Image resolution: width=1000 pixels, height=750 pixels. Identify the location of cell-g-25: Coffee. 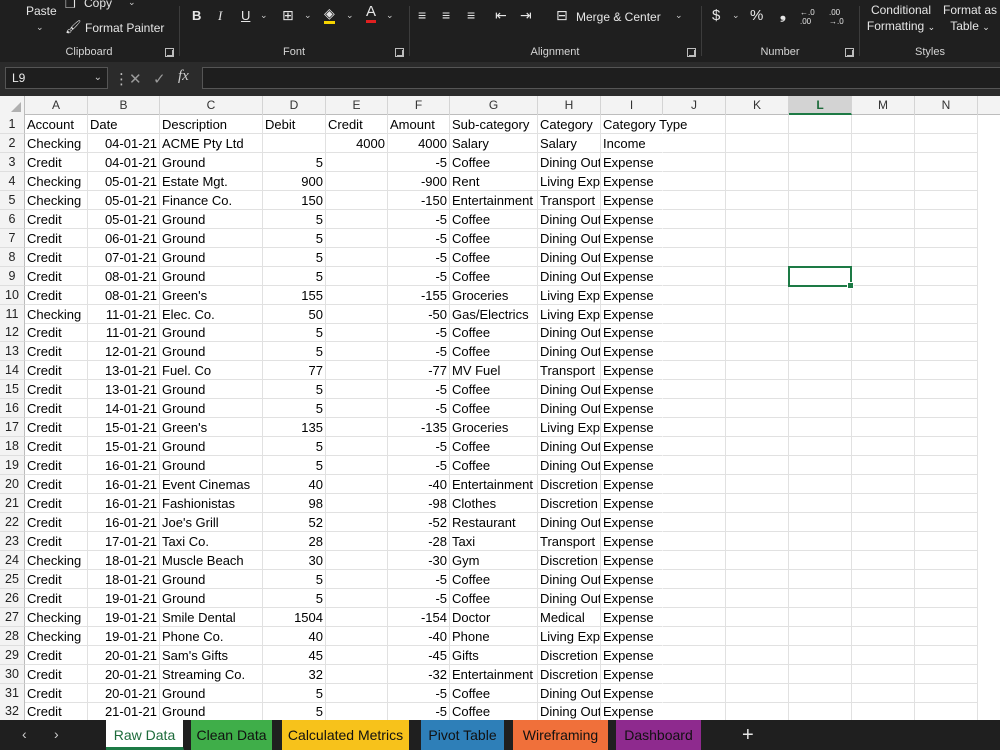
(494, 579).